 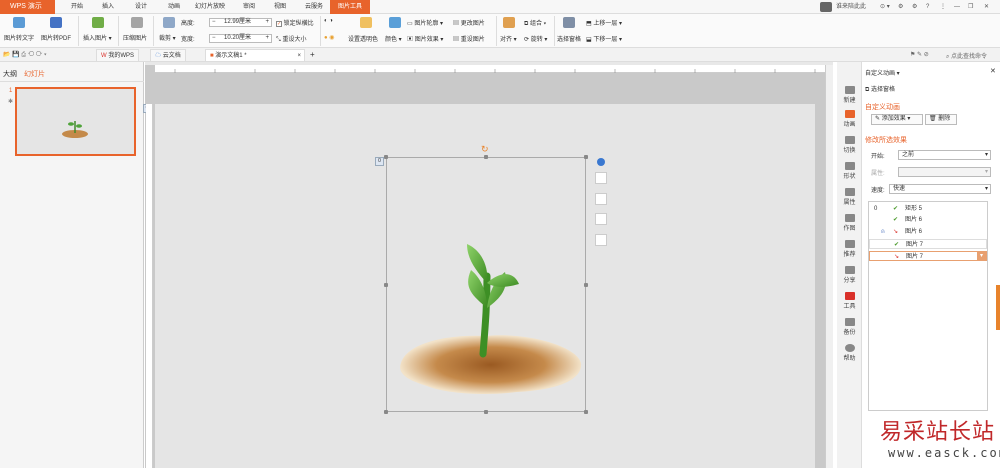 What do you see at coordinates (469, 38) in the screenshot?
I see `reset-picture-button: ▤ 重设图片` at bounding box center [469, 38].